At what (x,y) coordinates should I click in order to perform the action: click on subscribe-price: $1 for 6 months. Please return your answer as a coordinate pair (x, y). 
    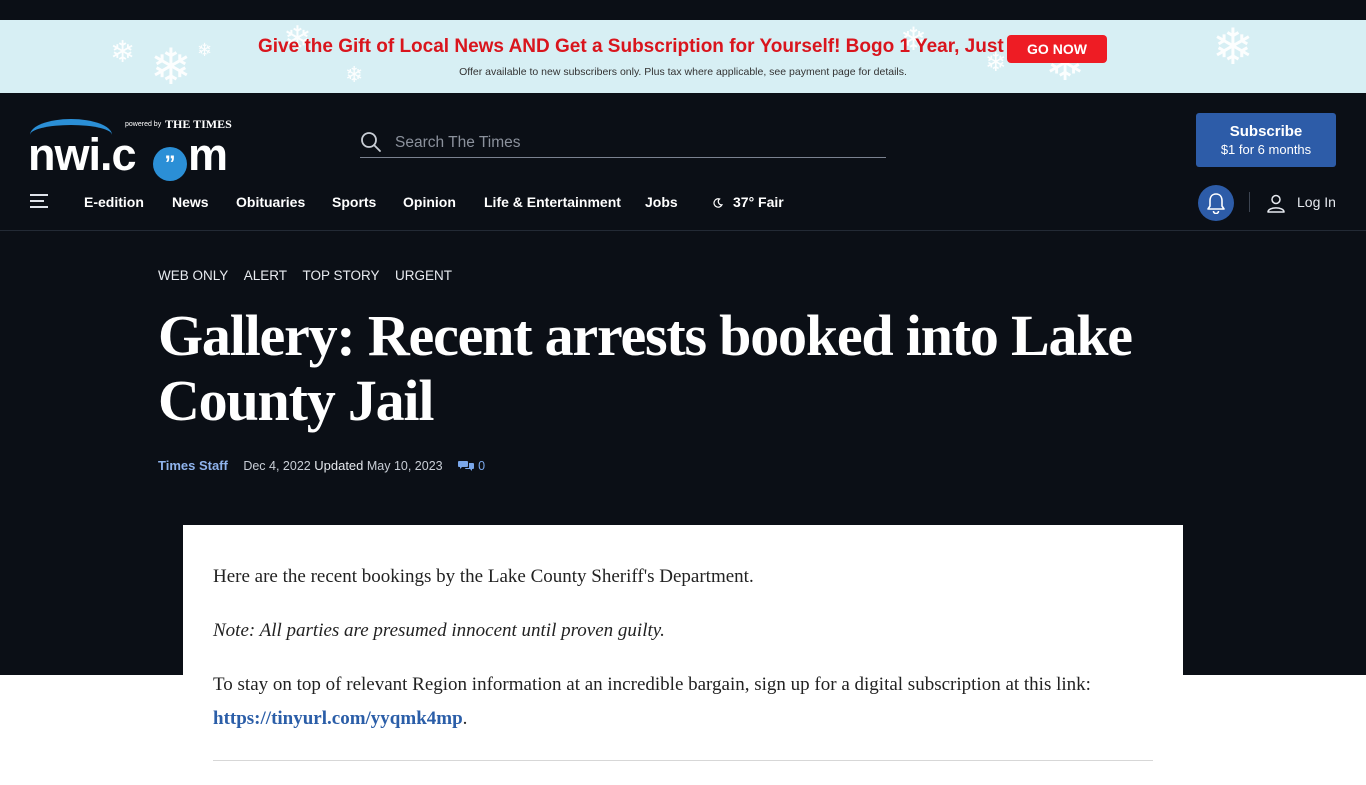
    Looking at the image, I should click on (1266, 149).